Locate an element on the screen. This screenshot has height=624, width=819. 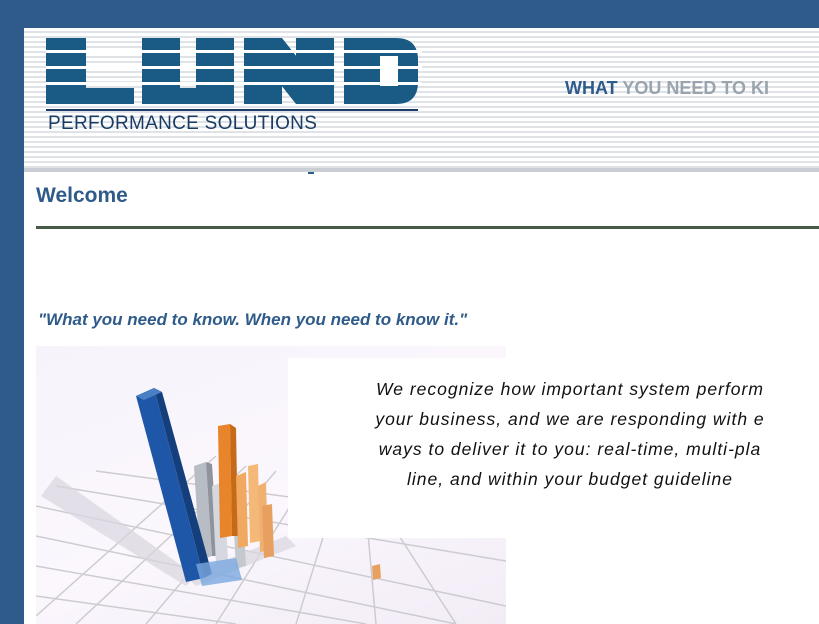
intro-line: line, and within your budget guideline is located at coordinates (570, 479).